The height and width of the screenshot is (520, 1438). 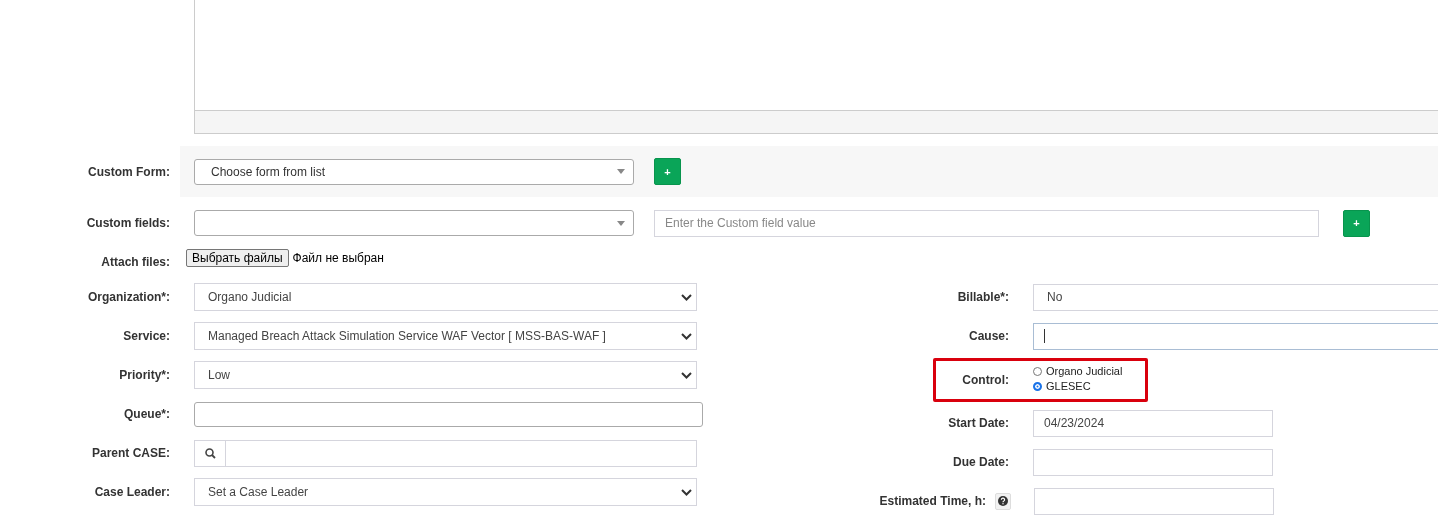 I want to click on field-label: Organization*:, so click(x=128, y=297).